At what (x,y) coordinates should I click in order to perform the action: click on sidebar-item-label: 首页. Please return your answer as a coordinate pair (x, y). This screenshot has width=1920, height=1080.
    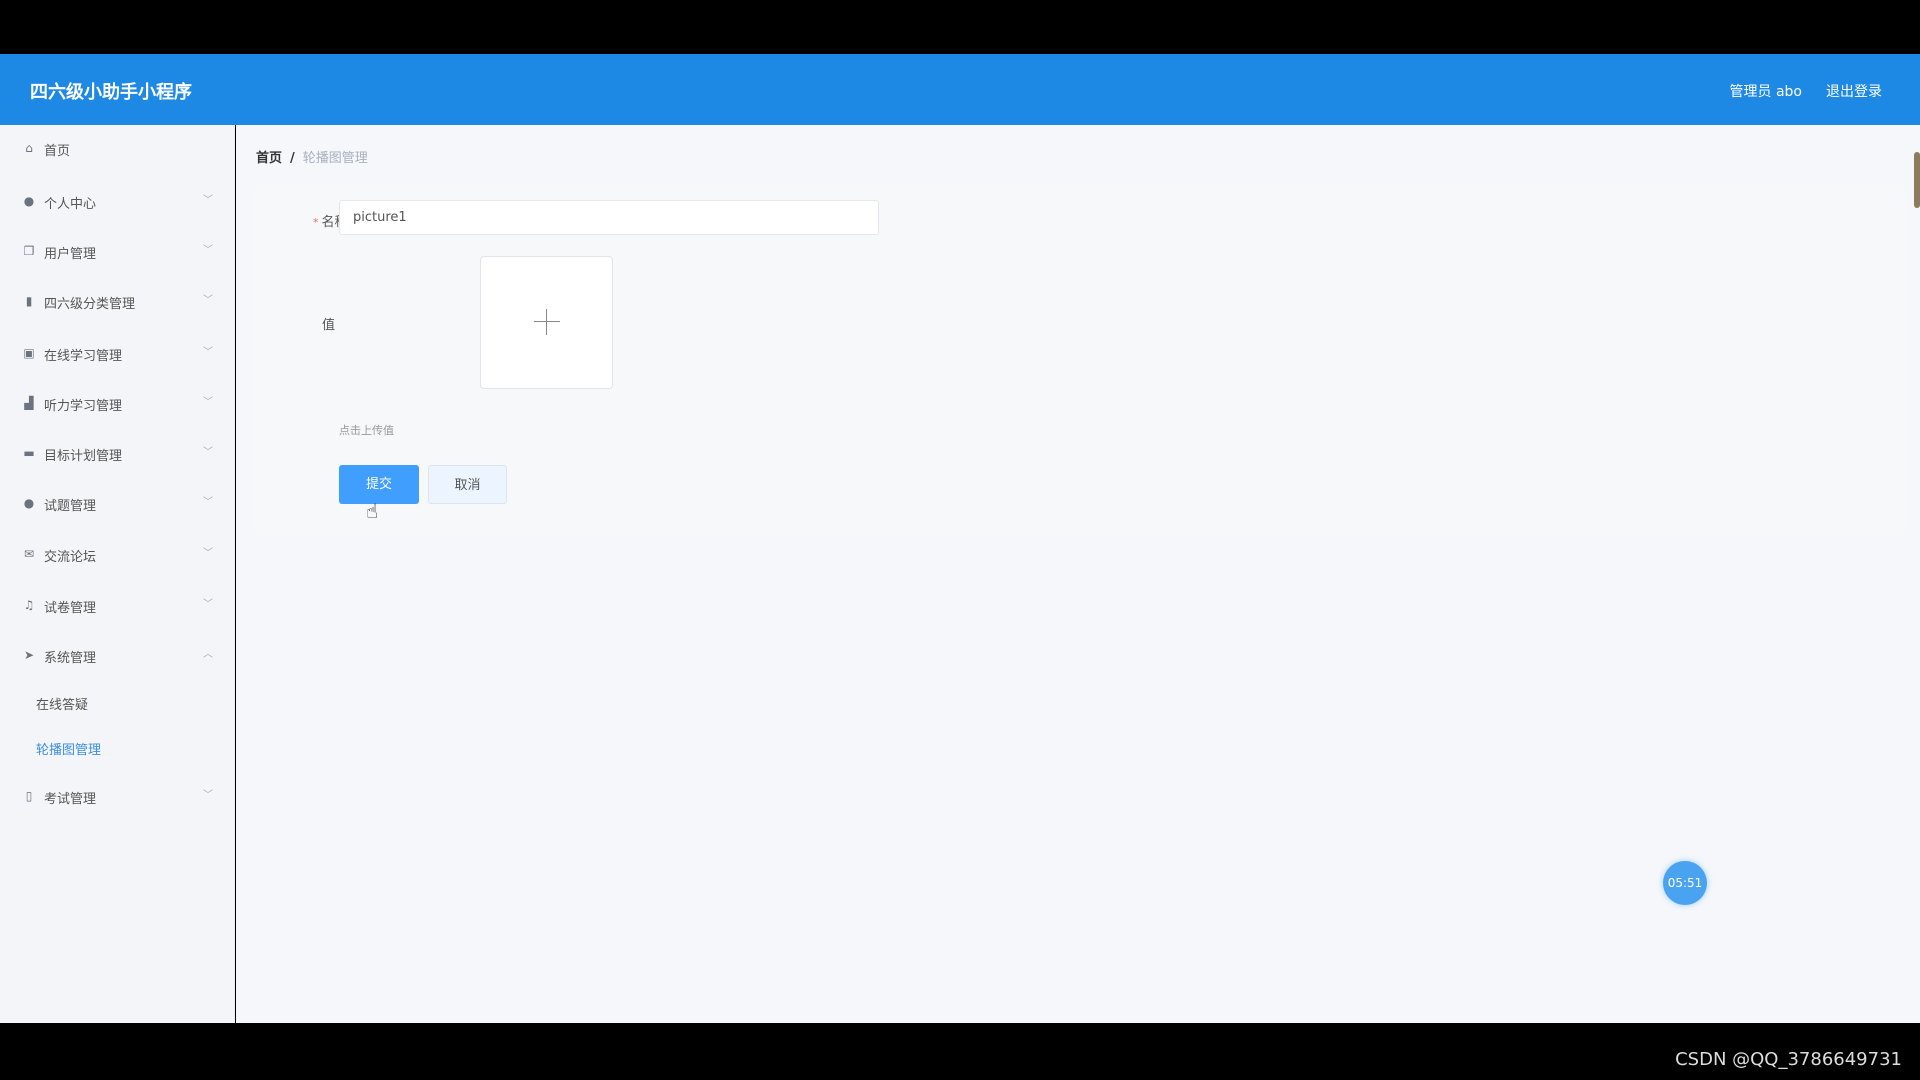
    Looking at the image, I should click on (57, 151).